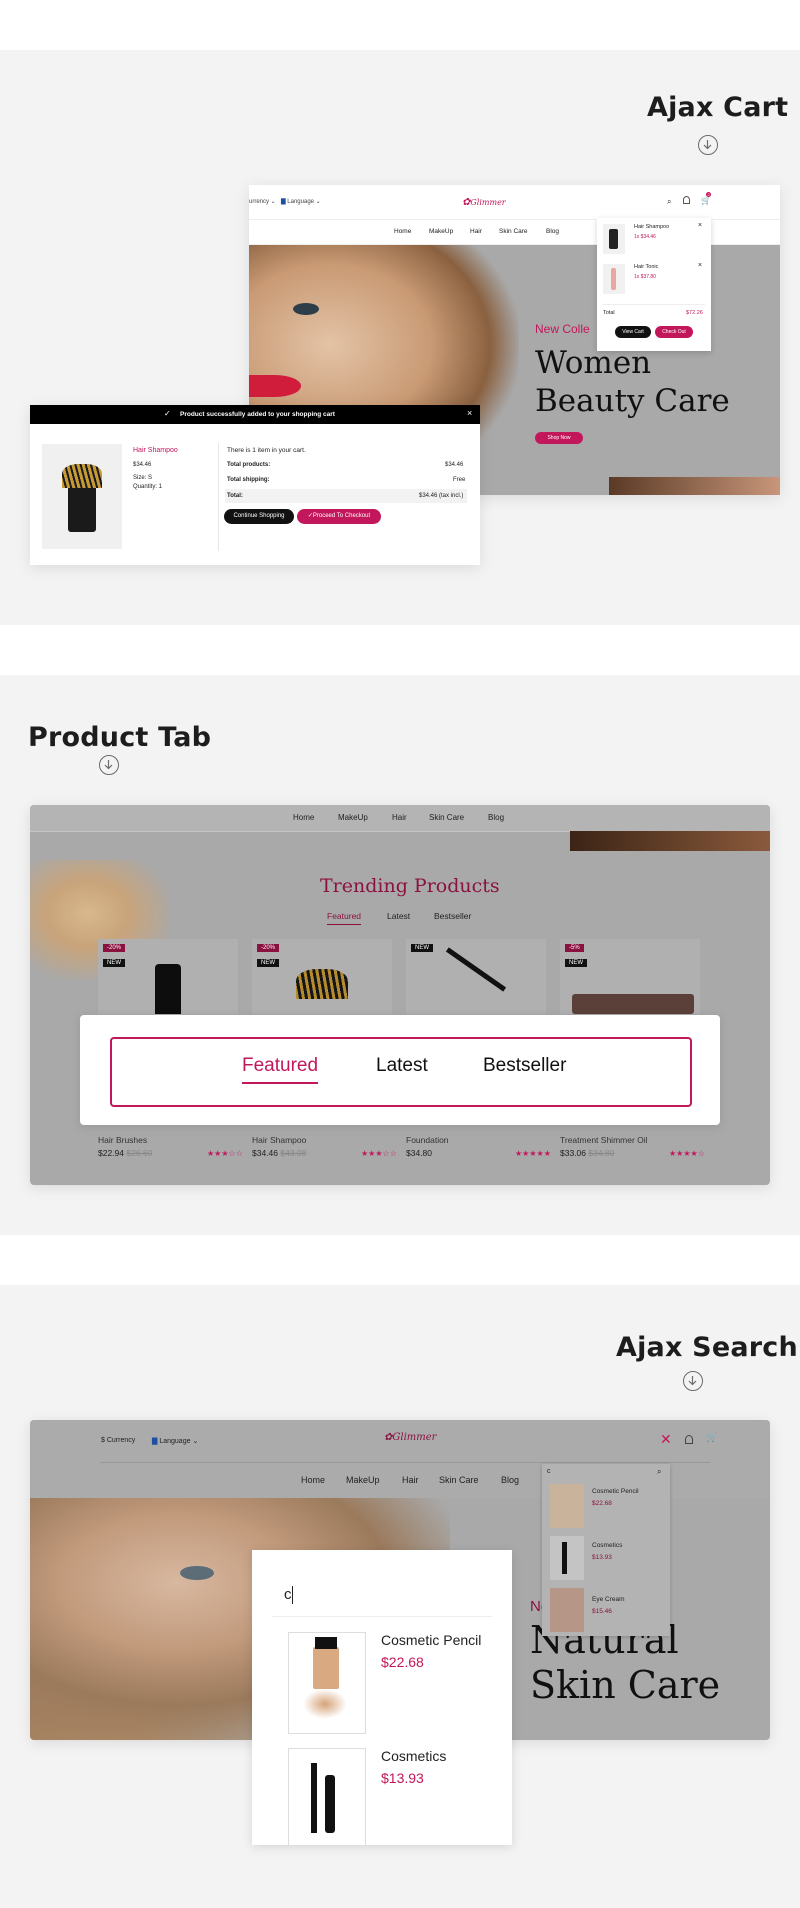  I want to click on product-name: Hair Shampoo, so click(279, 1140).